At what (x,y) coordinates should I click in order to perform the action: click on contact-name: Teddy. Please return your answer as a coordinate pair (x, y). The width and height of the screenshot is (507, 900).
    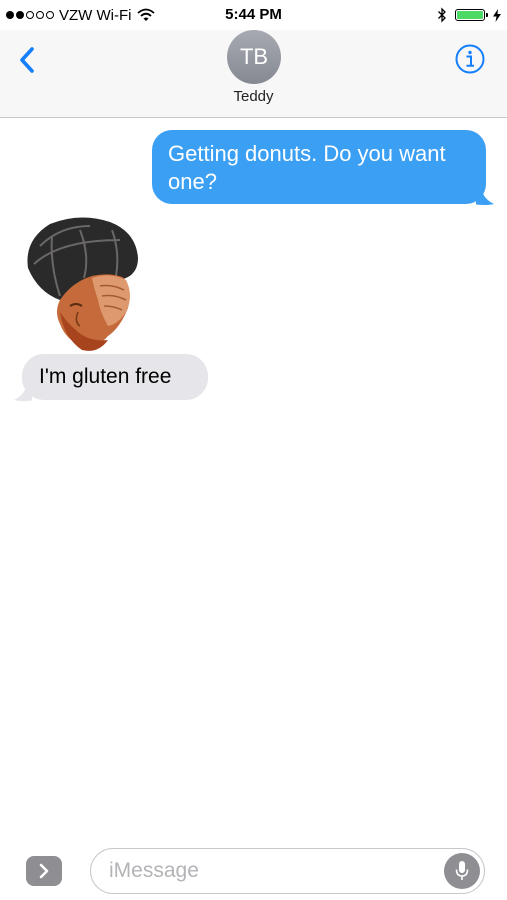
    Looking at the image, I should click on (253, 96).